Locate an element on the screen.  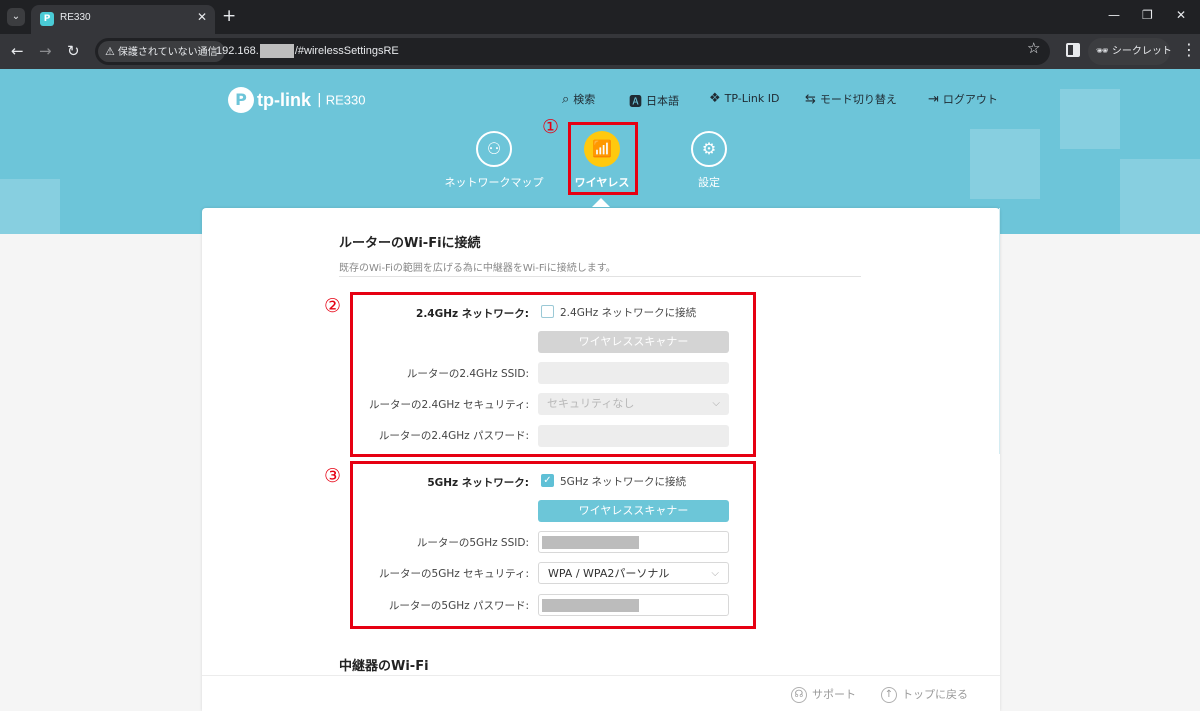
tab-title: RE330 is located at coordinates (75, 17).